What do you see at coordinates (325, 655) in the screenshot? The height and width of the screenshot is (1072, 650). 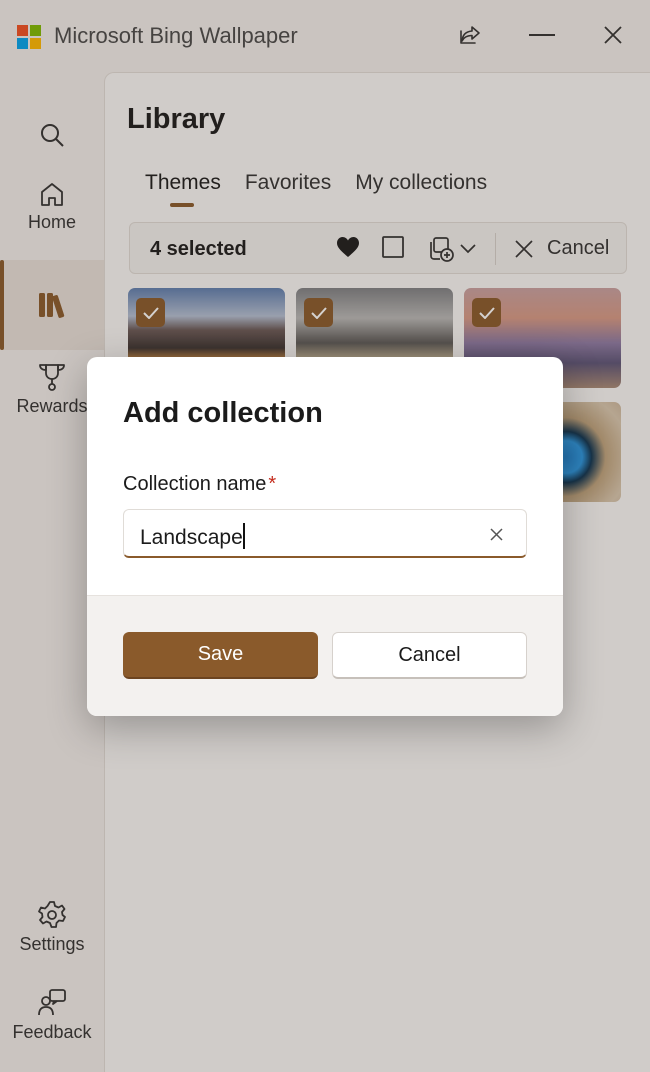 I see `dialog-footer: Save Cancel` at bounding box center [325, 655].